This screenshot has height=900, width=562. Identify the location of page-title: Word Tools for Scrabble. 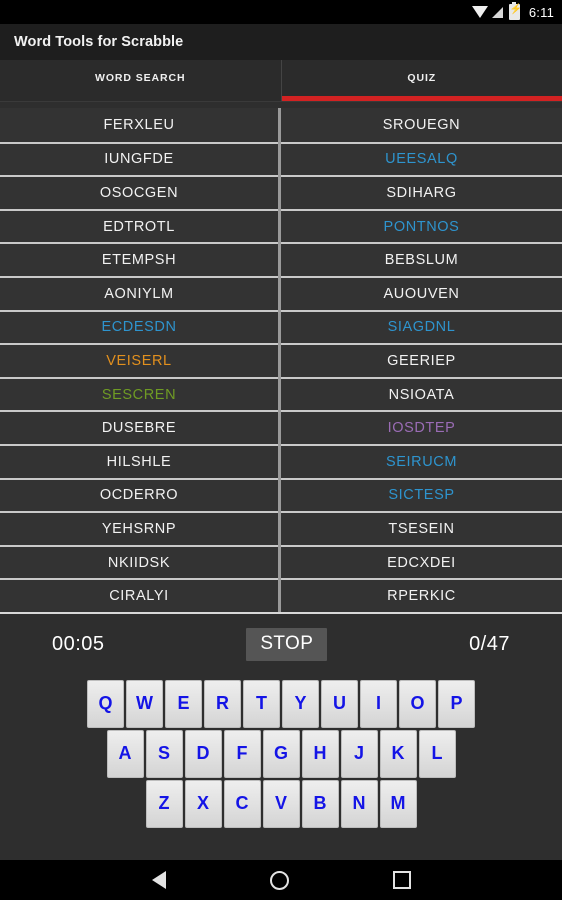
(99, 42).